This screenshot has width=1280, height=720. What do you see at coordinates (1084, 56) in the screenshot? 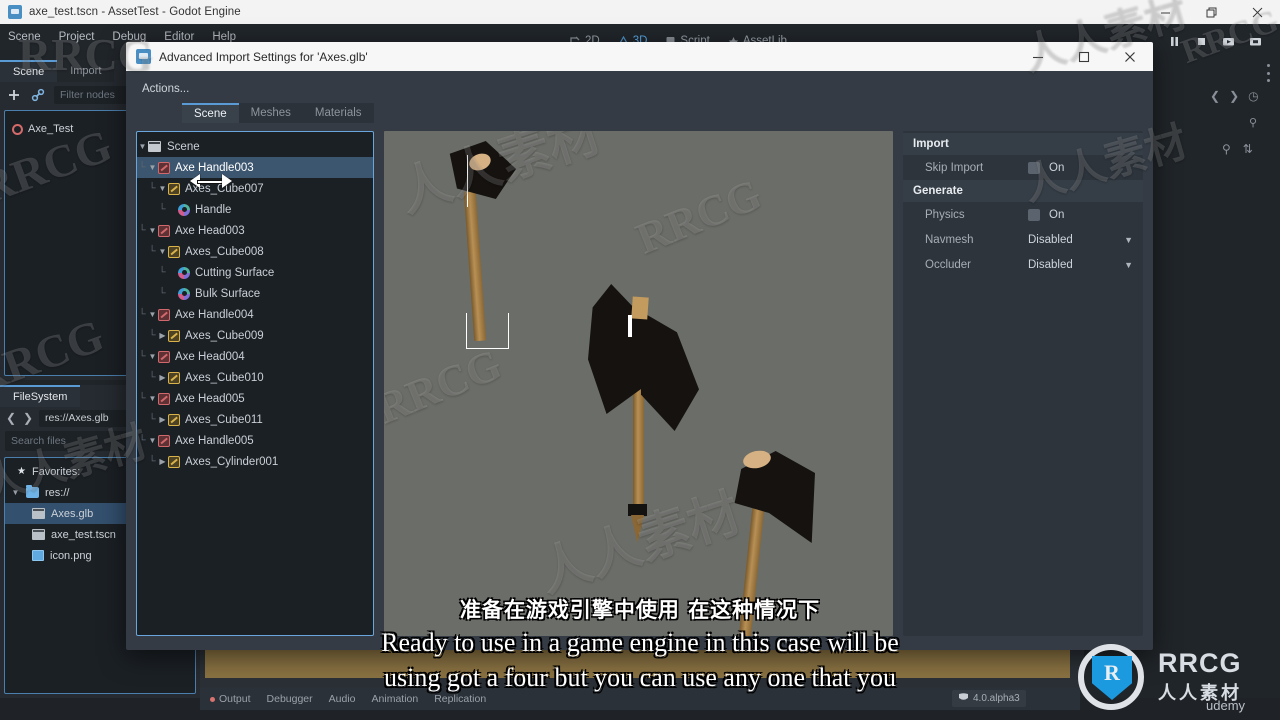
I see `dialog-maximize-button` at bounding box center [1084, 56].